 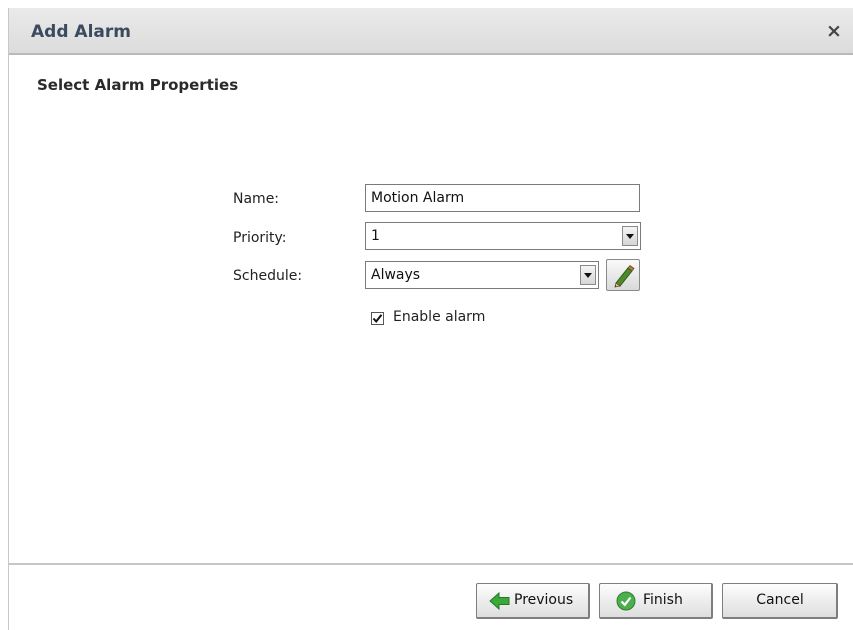 What do you see at coordinates (499, 601) in the screenshot?
I see `arrow-left-icon` at bounding box center [499, 601].